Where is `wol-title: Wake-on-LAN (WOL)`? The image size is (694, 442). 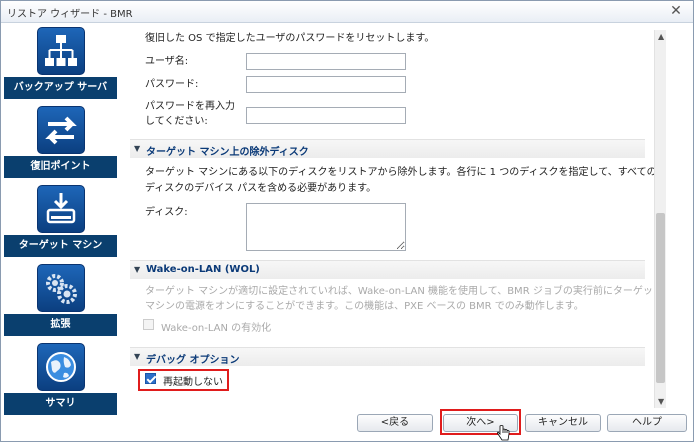
wol-title: Wake-on-LAN (WOL) is located at coordinates (203, 269).